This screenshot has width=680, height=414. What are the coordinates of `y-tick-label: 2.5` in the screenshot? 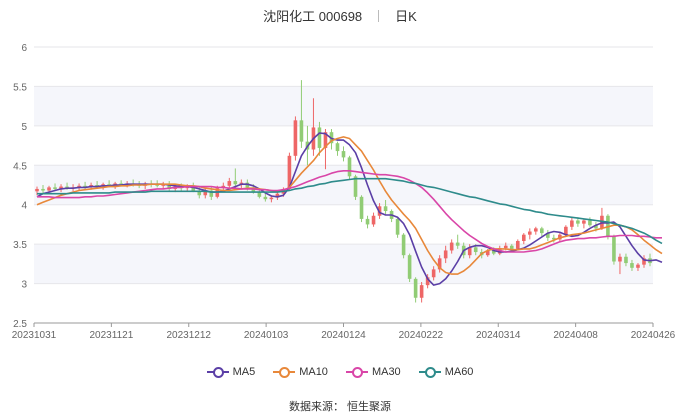 It's located at (20, 324).